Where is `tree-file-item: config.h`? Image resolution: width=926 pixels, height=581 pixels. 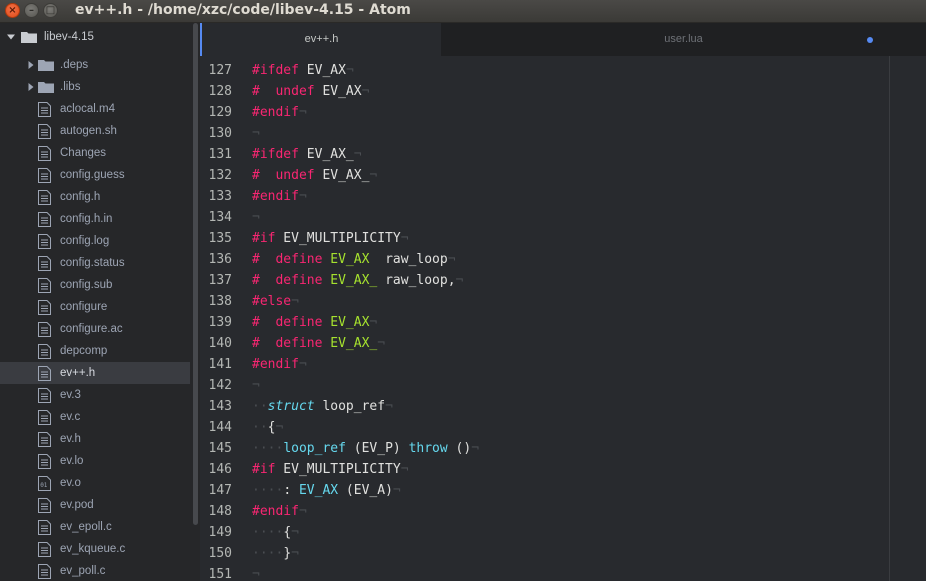
tree-file-item: config.h is located at coordinates (95, 197).